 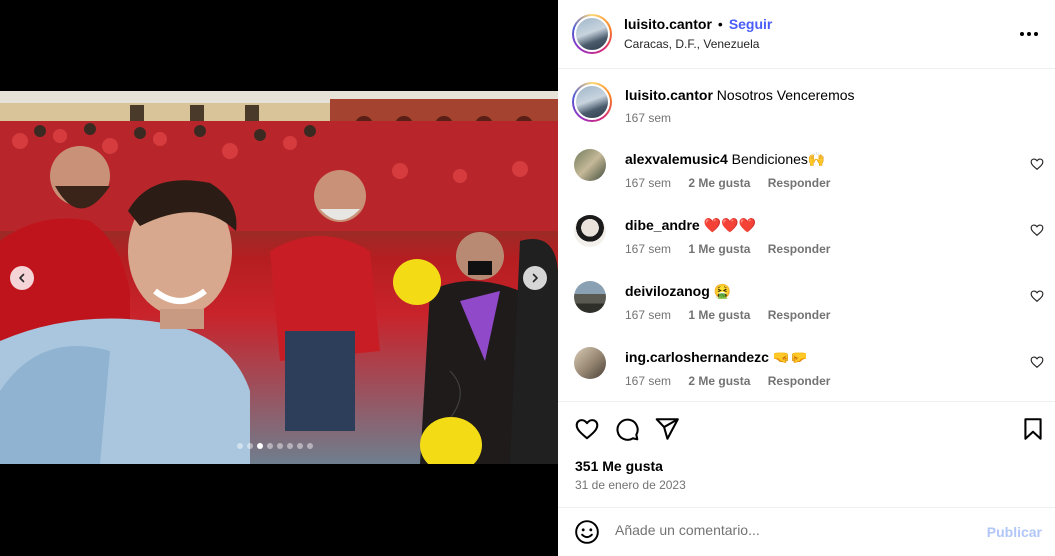 What do you see at coordinates (729, 225) in the screenshot?
I see `comment-text: ❤️❤️❤️` at bounding box center [729, 225].